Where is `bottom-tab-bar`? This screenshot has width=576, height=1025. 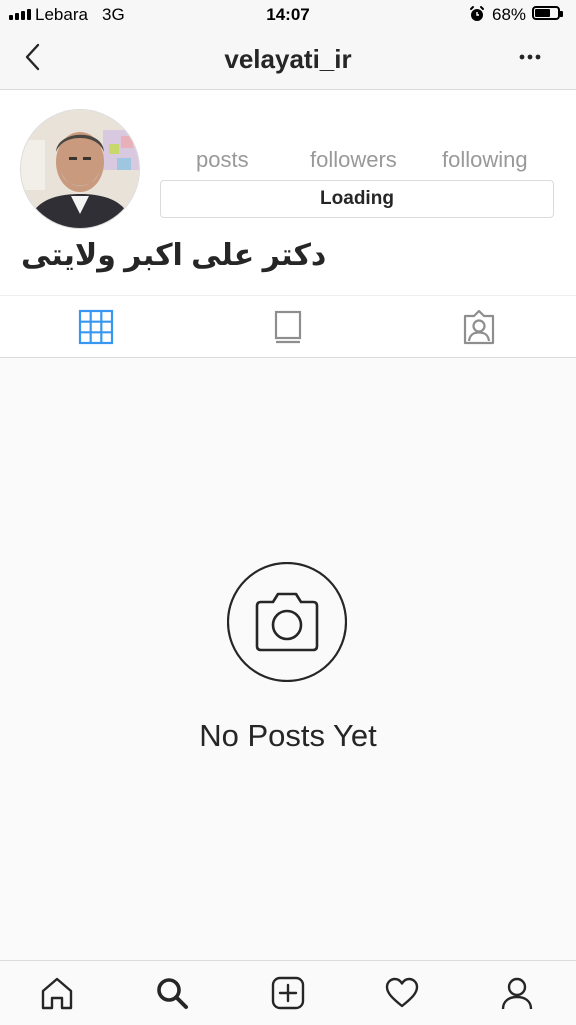 bottom-tab-bar is located at coordinates (288, 992).